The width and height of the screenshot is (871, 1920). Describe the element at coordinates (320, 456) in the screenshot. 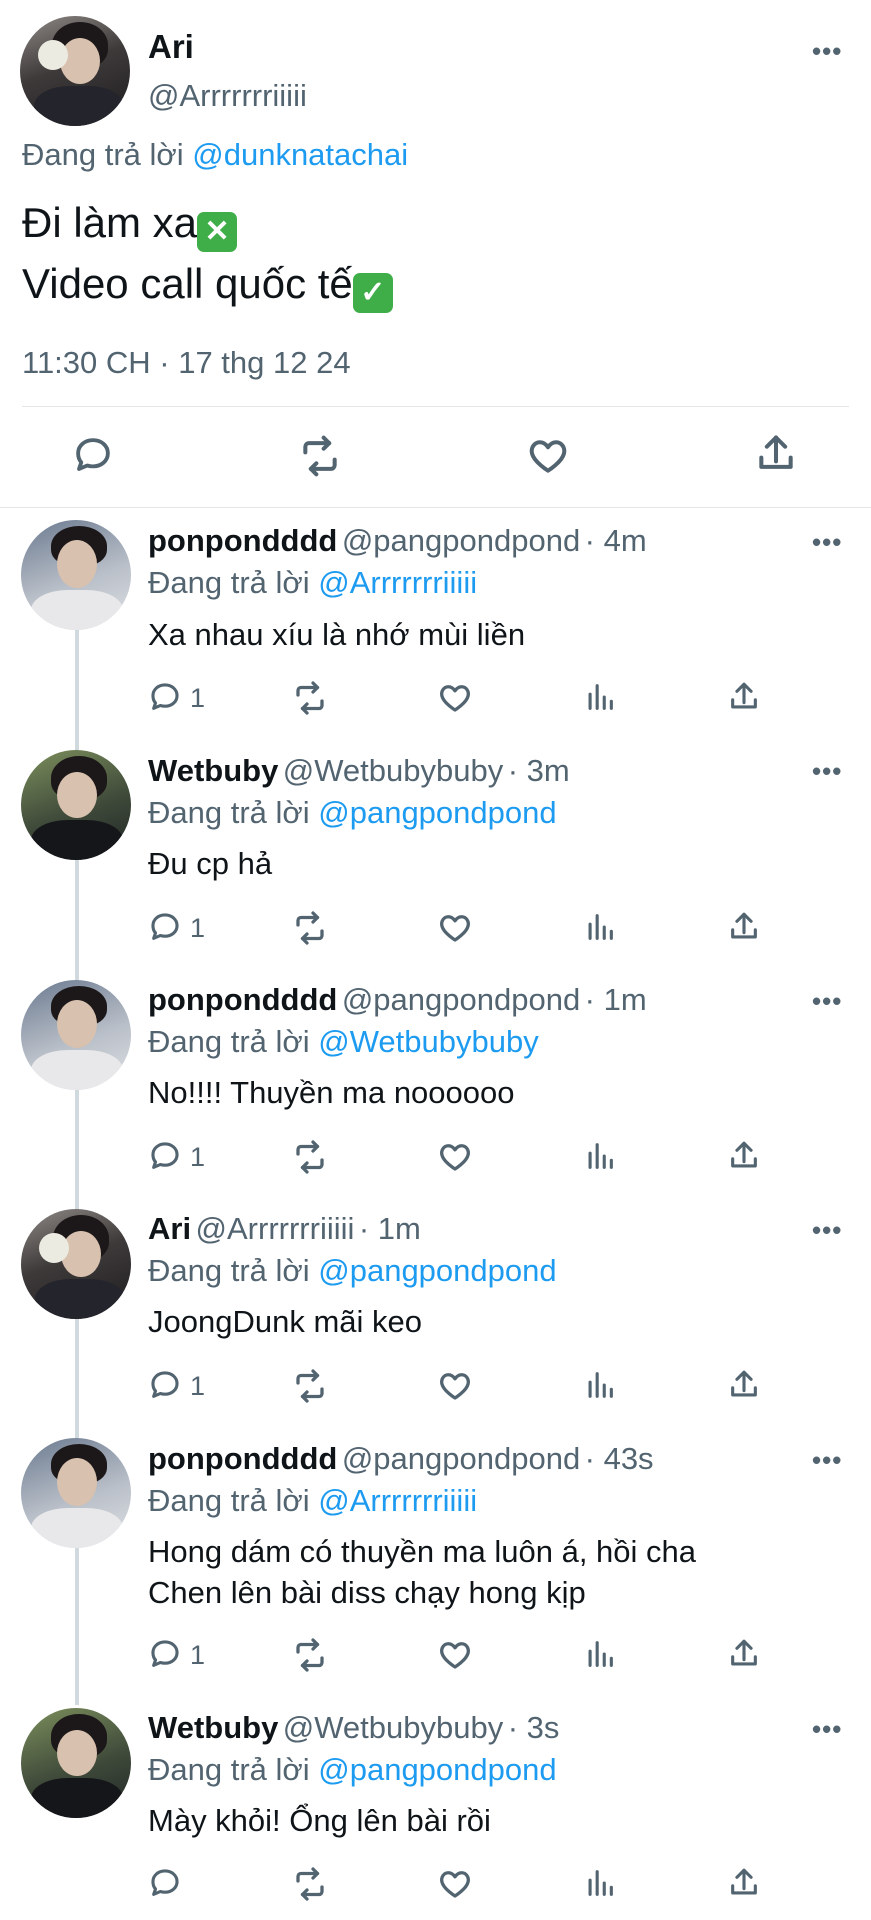

I see `main-retweet-icon` at that location.